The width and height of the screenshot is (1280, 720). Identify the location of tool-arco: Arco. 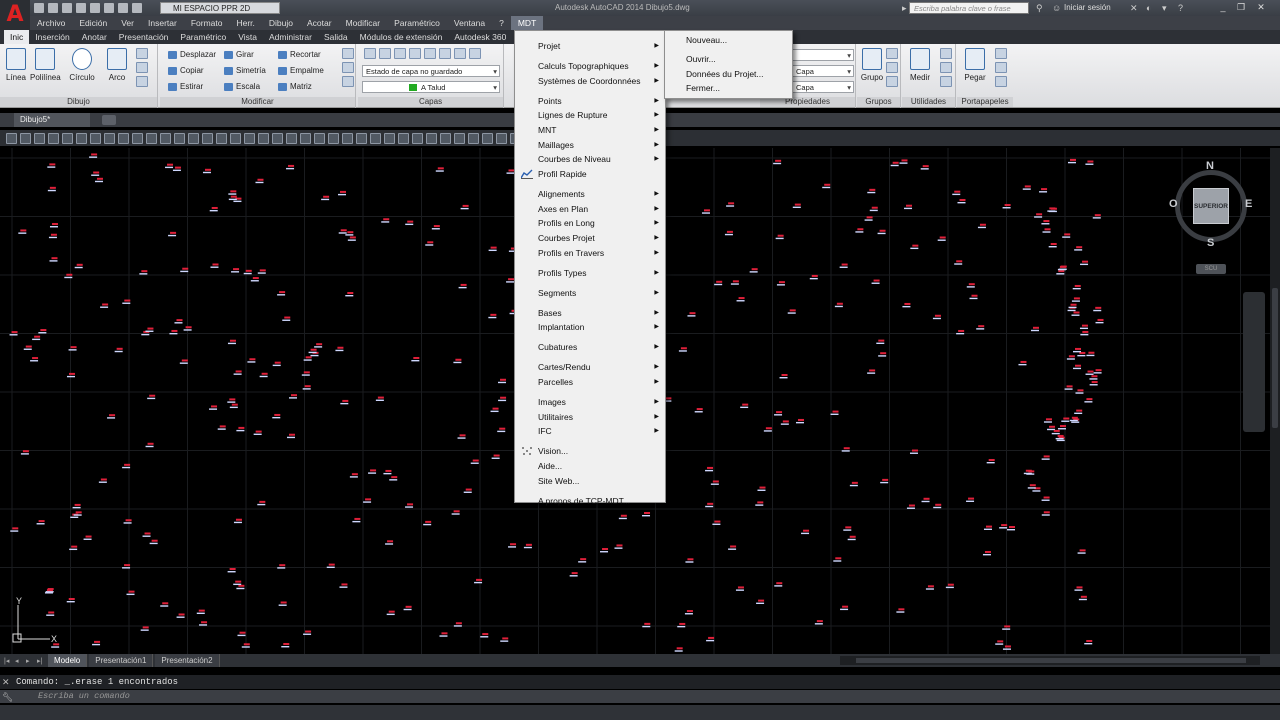
(117, 65).